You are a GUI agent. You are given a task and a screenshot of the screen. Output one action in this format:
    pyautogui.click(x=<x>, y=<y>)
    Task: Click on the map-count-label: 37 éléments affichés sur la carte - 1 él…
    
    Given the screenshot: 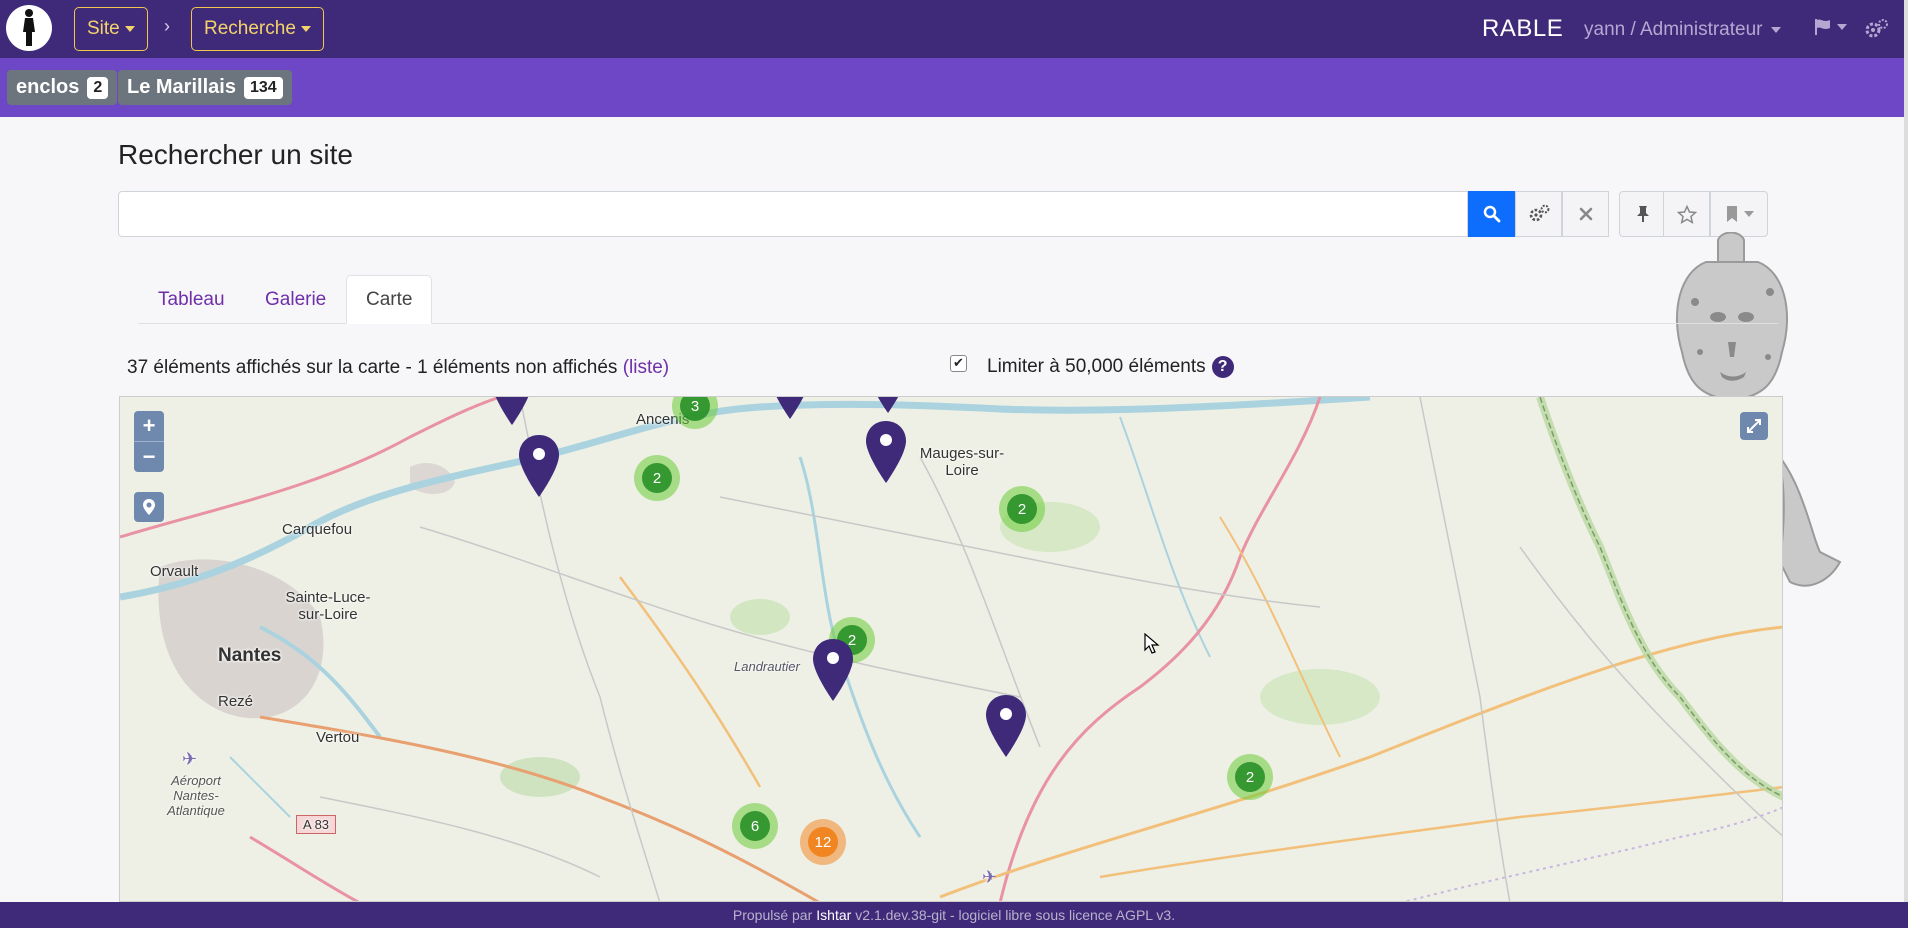 What is the action you would take?
    pyautogui.click(x=372, y=367)
    